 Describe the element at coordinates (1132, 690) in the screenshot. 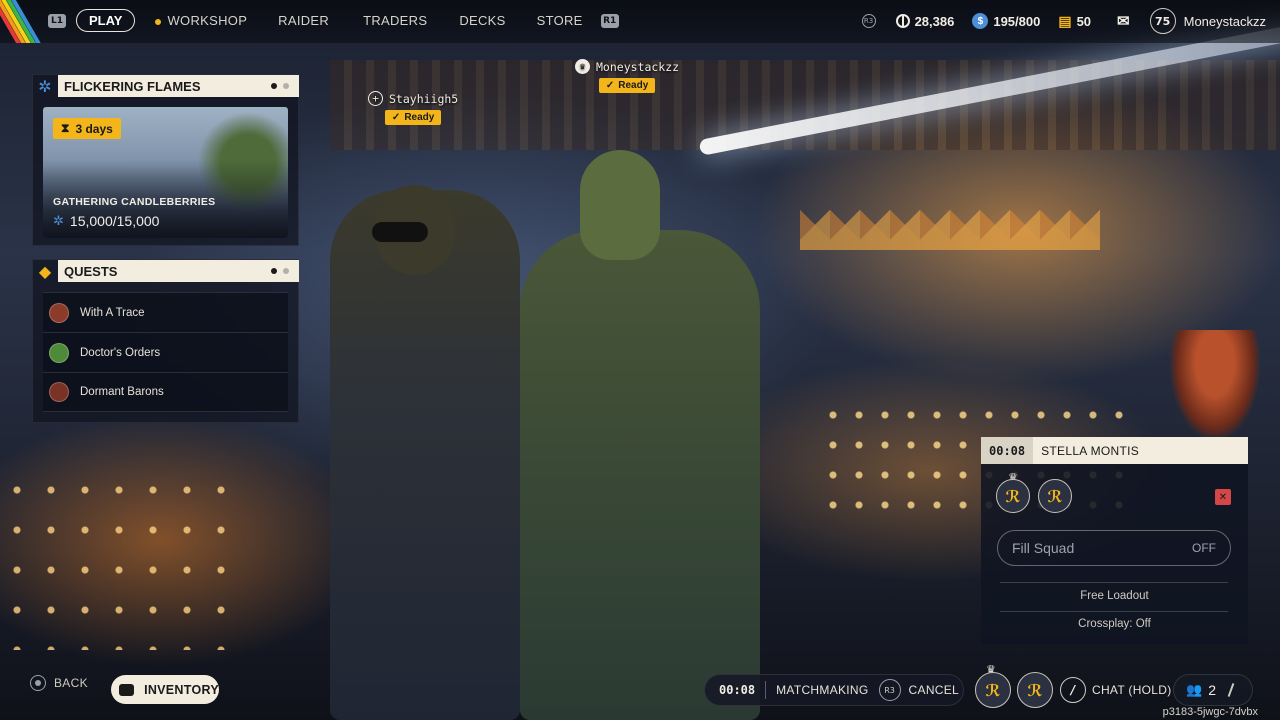

I see `chat-hold-label: CHAT (HOLD)` at that location.